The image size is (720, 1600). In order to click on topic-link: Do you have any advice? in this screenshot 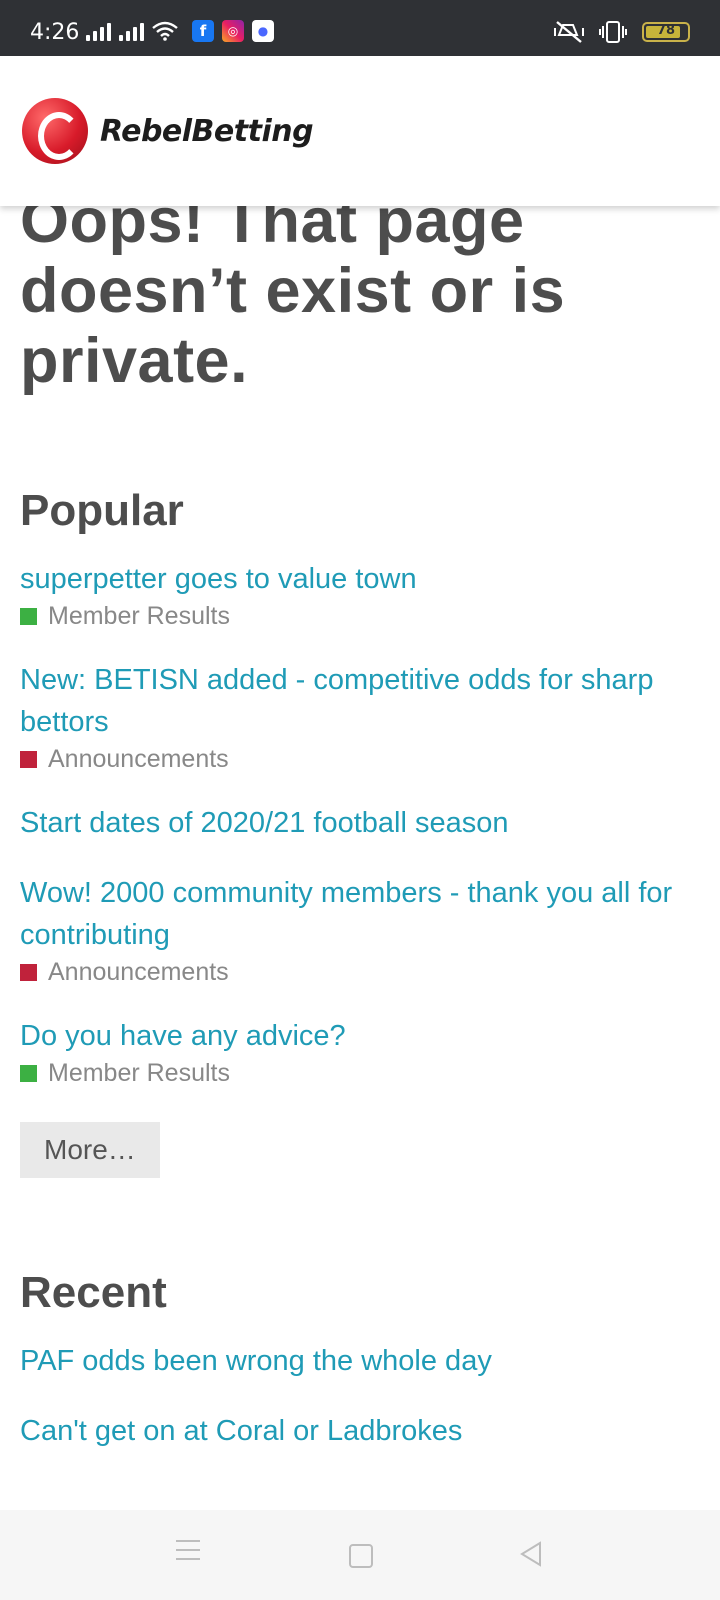, I will do `click(360, 1036)`.